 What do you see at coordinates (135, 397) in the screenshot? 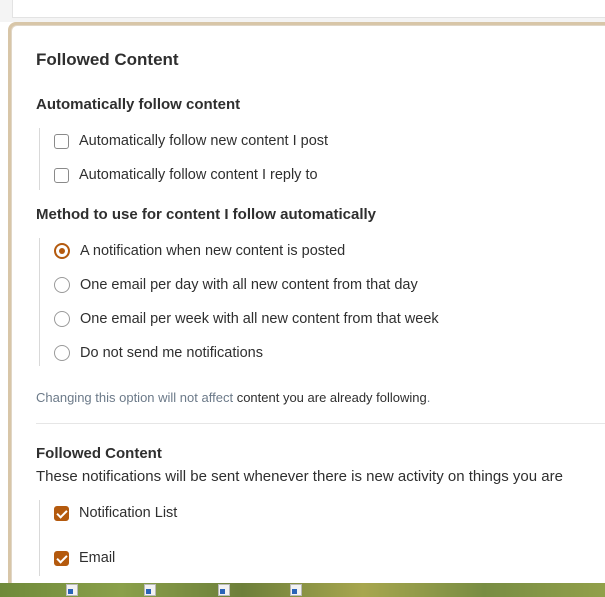
I see `change-note-muted: Changing this option will not affect` at bounding box center [135, 397].